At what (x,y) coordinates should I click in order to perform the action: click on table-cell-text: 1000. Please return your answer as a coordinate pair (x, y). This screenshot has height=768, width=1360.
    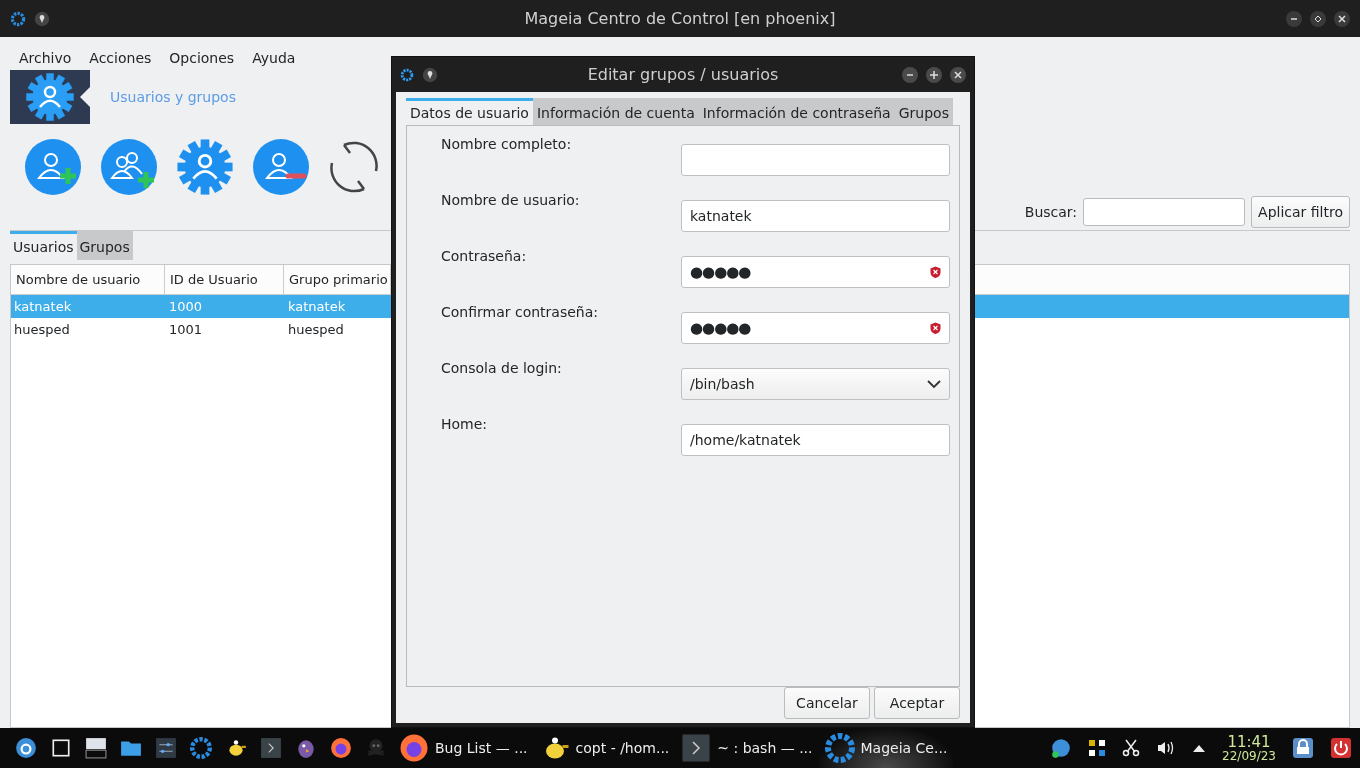
    Looking at the image, I should click on (186, 306).